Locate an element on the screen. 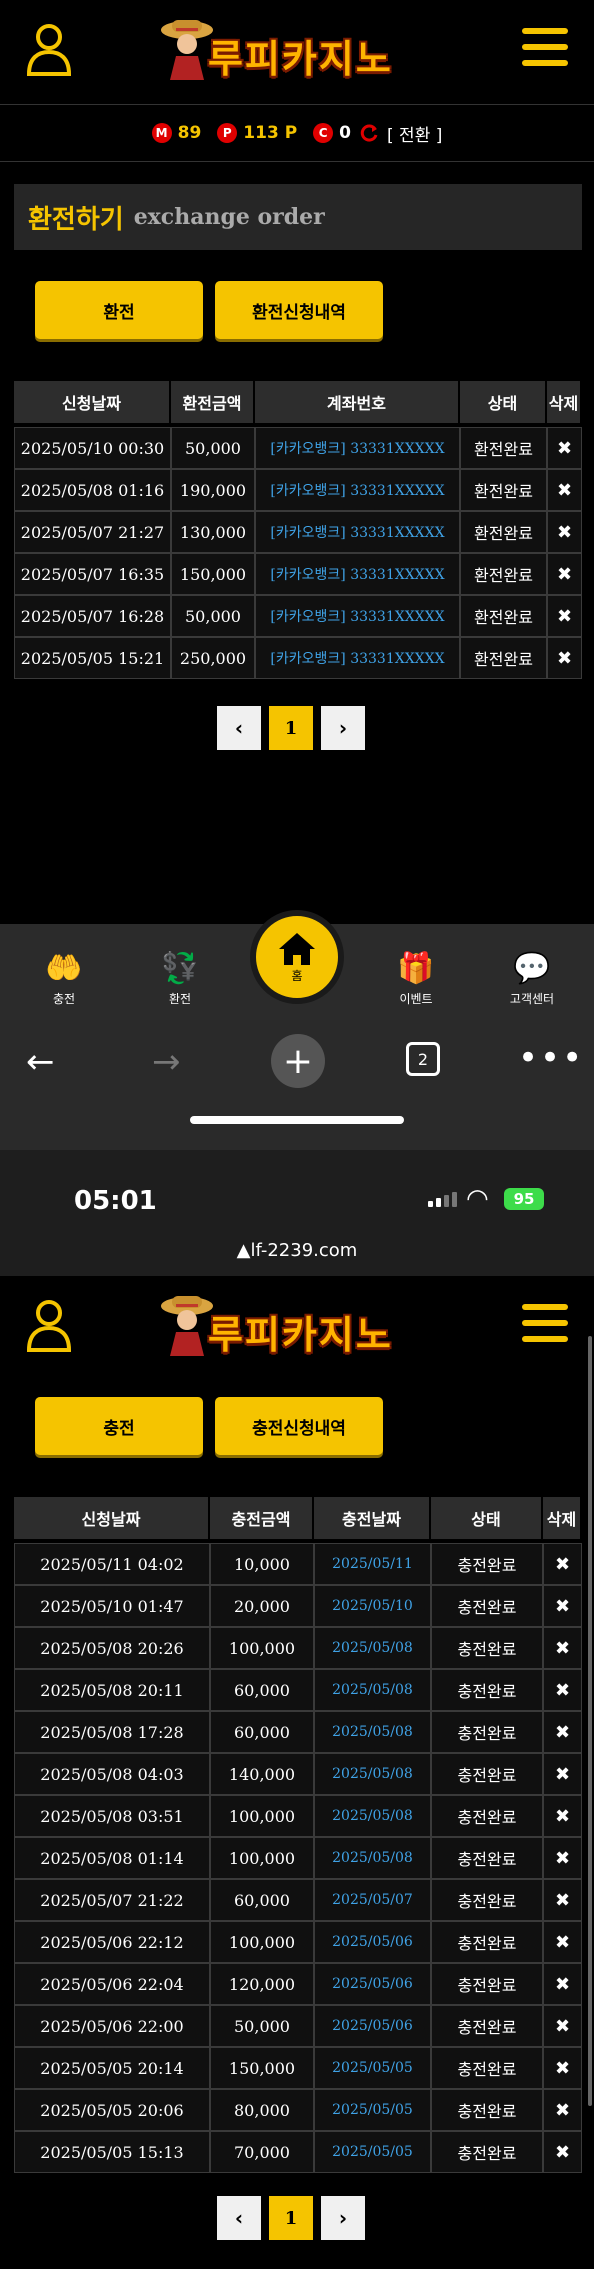 The width and height of the screenshot is (594, 2269). nav-support: 💬 고객센터 is located at coordinates (532, 979).